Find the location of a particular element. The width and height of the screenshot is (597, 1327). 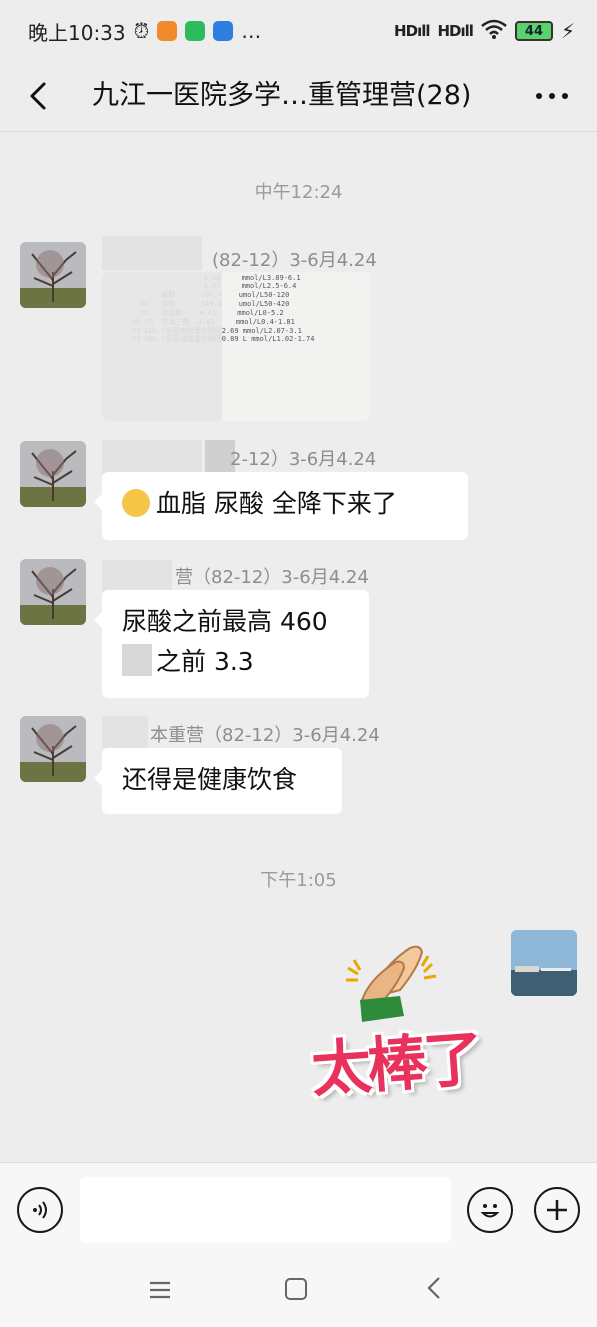

message-text: 尿酸之前最高 460 is located at coordinates (225, 621).